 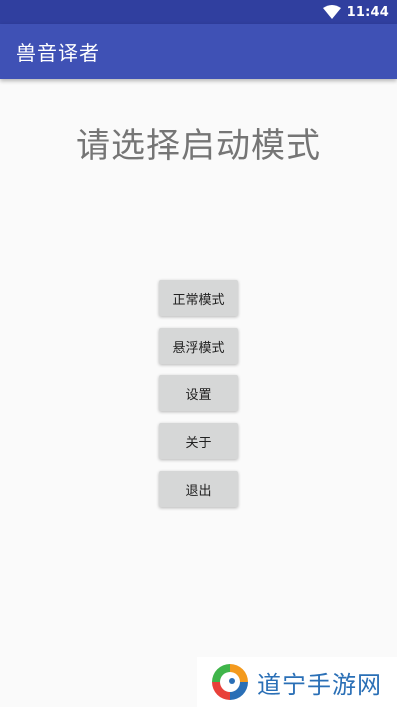 What do you see at coordinates (198, 346) in the screenshot?
I see `floating-mode-button: 悬浮模式` at bounding box center [198, 346].